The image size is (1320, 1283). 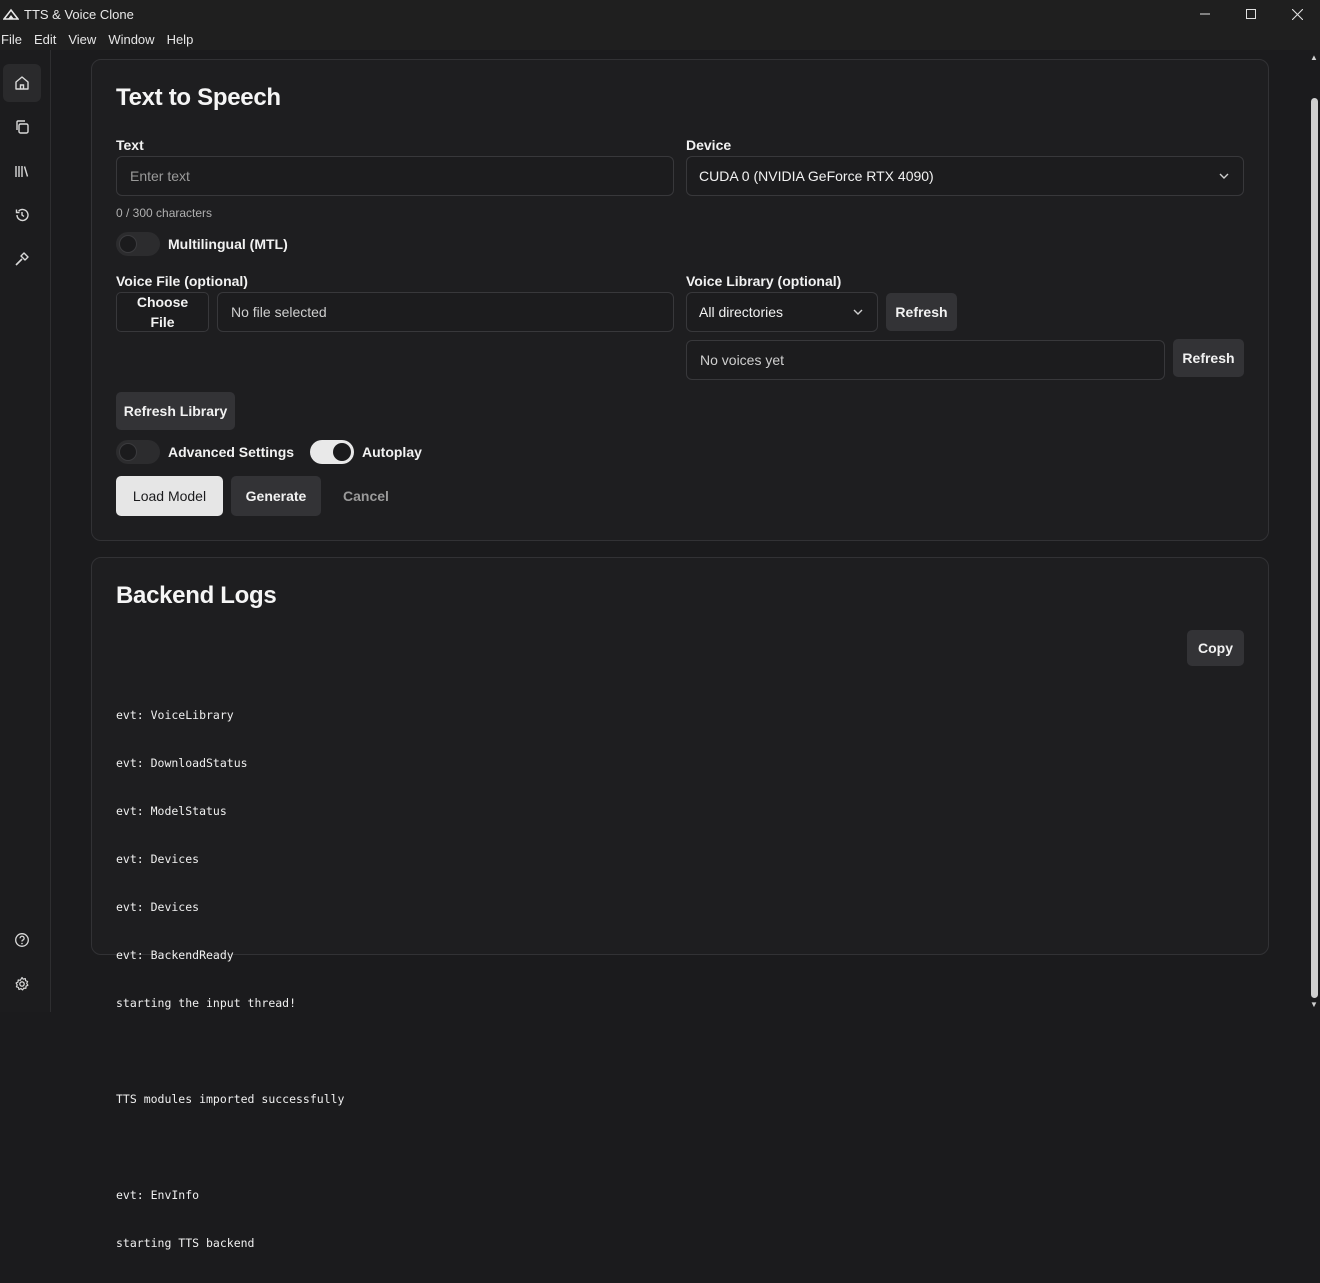 I want to click on voice-file-label: Voice File (optional), so click(x=182, y=281).